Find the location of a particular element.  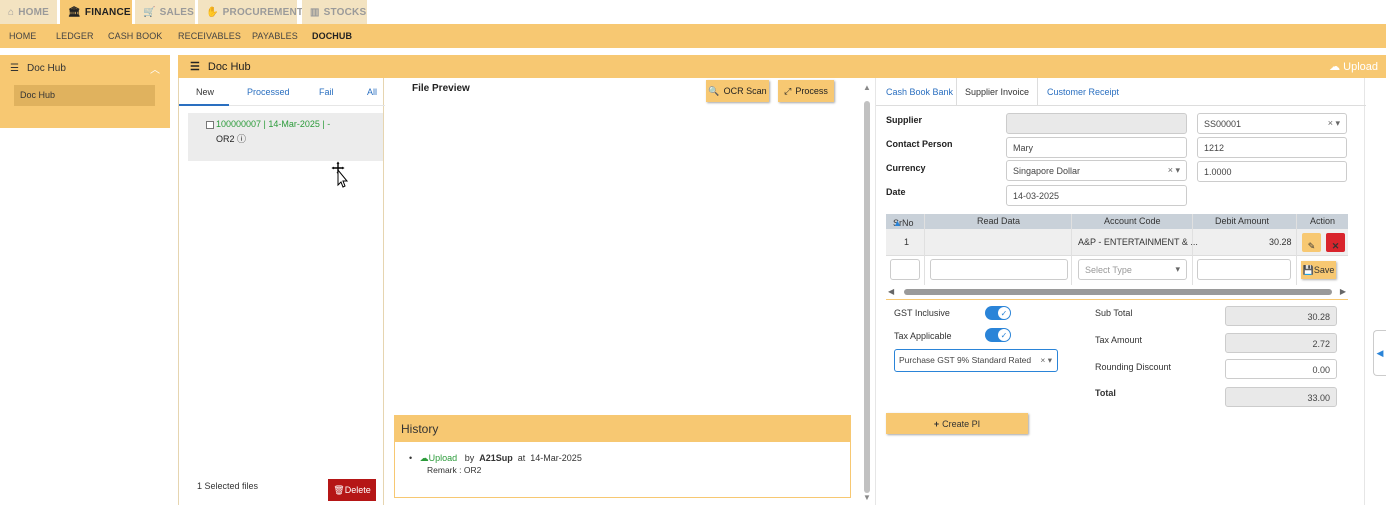

side-panel-toggle: ◀ is located at coordinates (1379, 353).